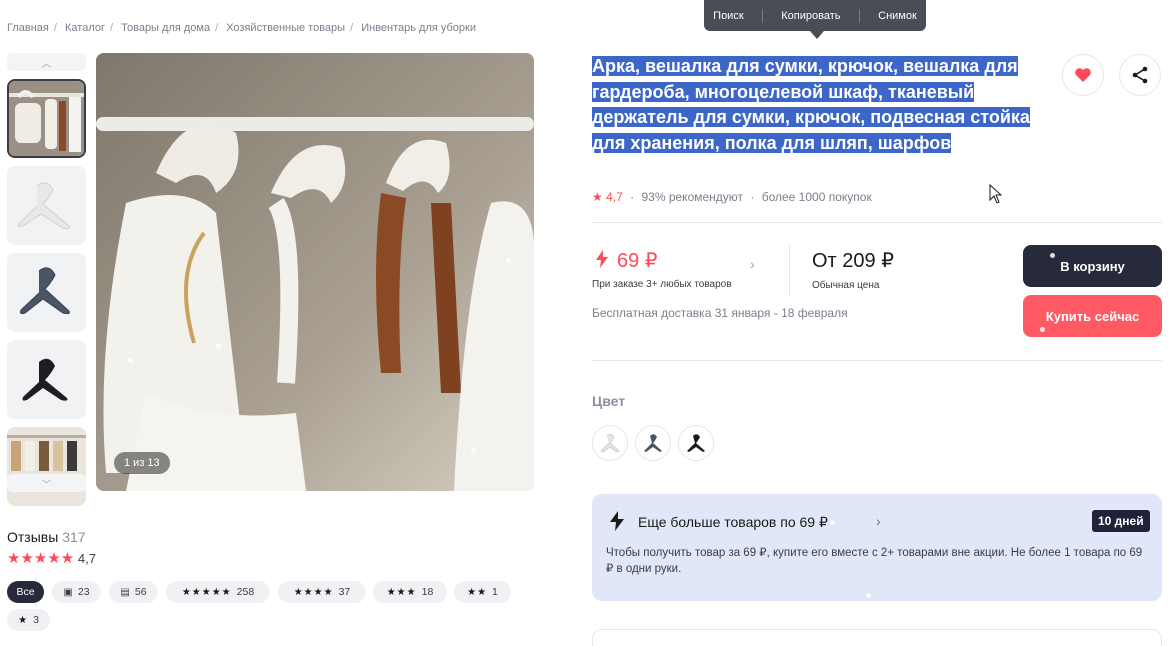  I want to click on breadcrumb-catalog: Каталог, so click(85, 28).